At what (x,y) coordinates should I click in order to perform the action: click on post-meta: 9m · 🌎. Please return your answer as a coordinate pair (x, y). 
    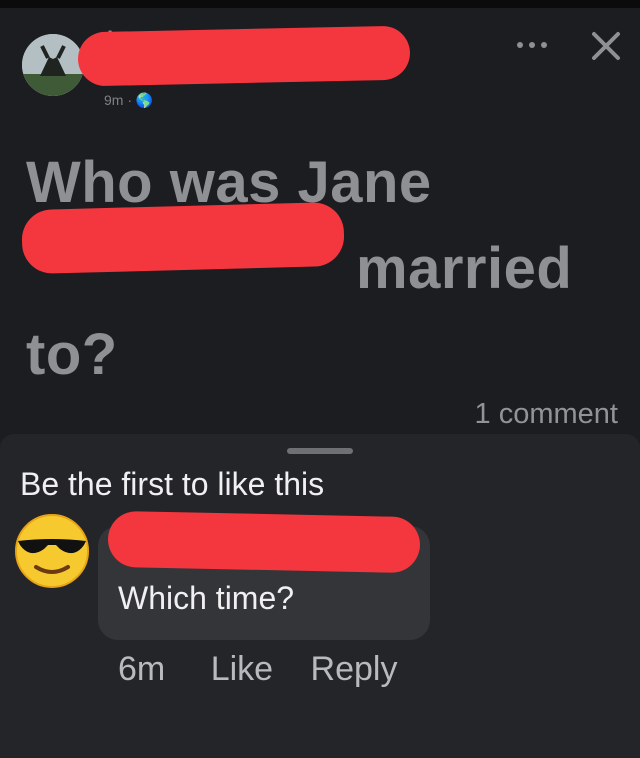
    Looking at the image, I should click on (129, 100).